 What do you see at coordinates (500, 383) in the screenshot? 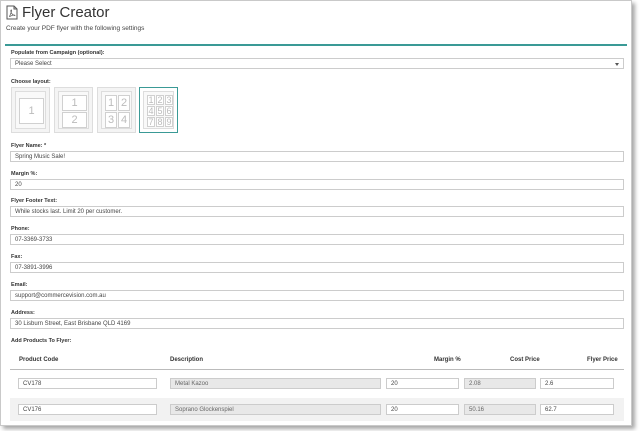
I see `cost-price-field: 2.08` at bounding box center [500, 383].